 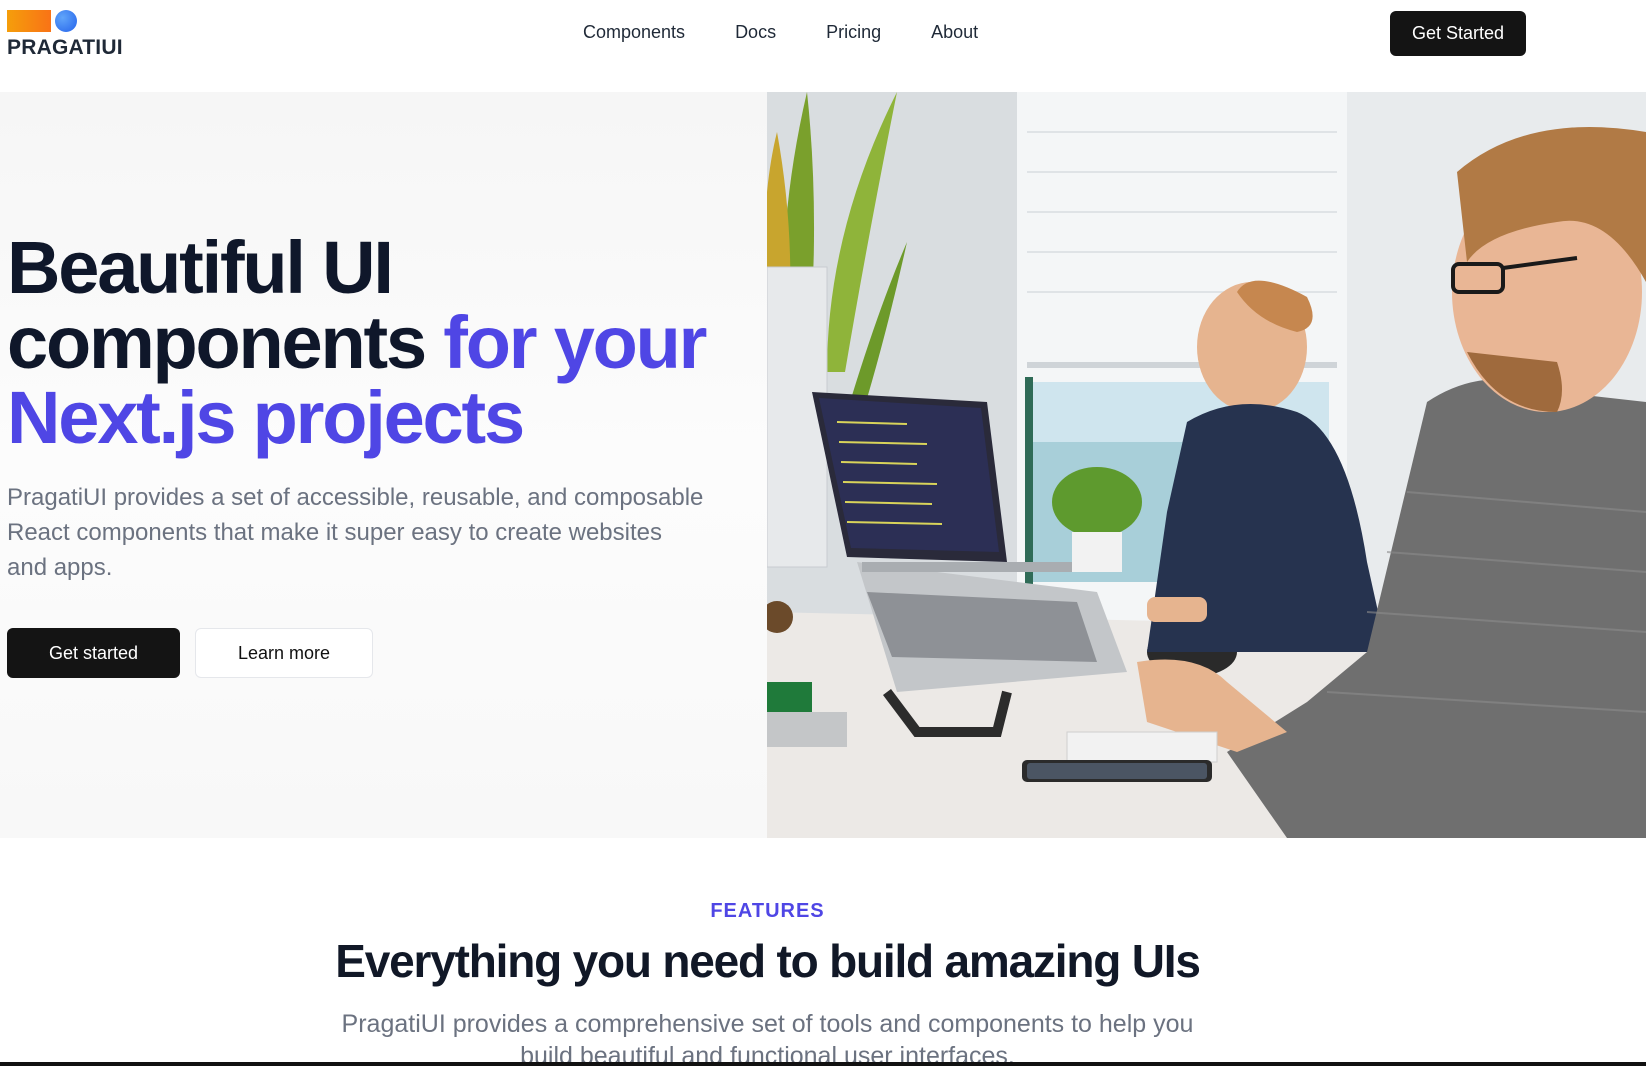 I want to click on bottom-divider, so click(x=823, y=1064).